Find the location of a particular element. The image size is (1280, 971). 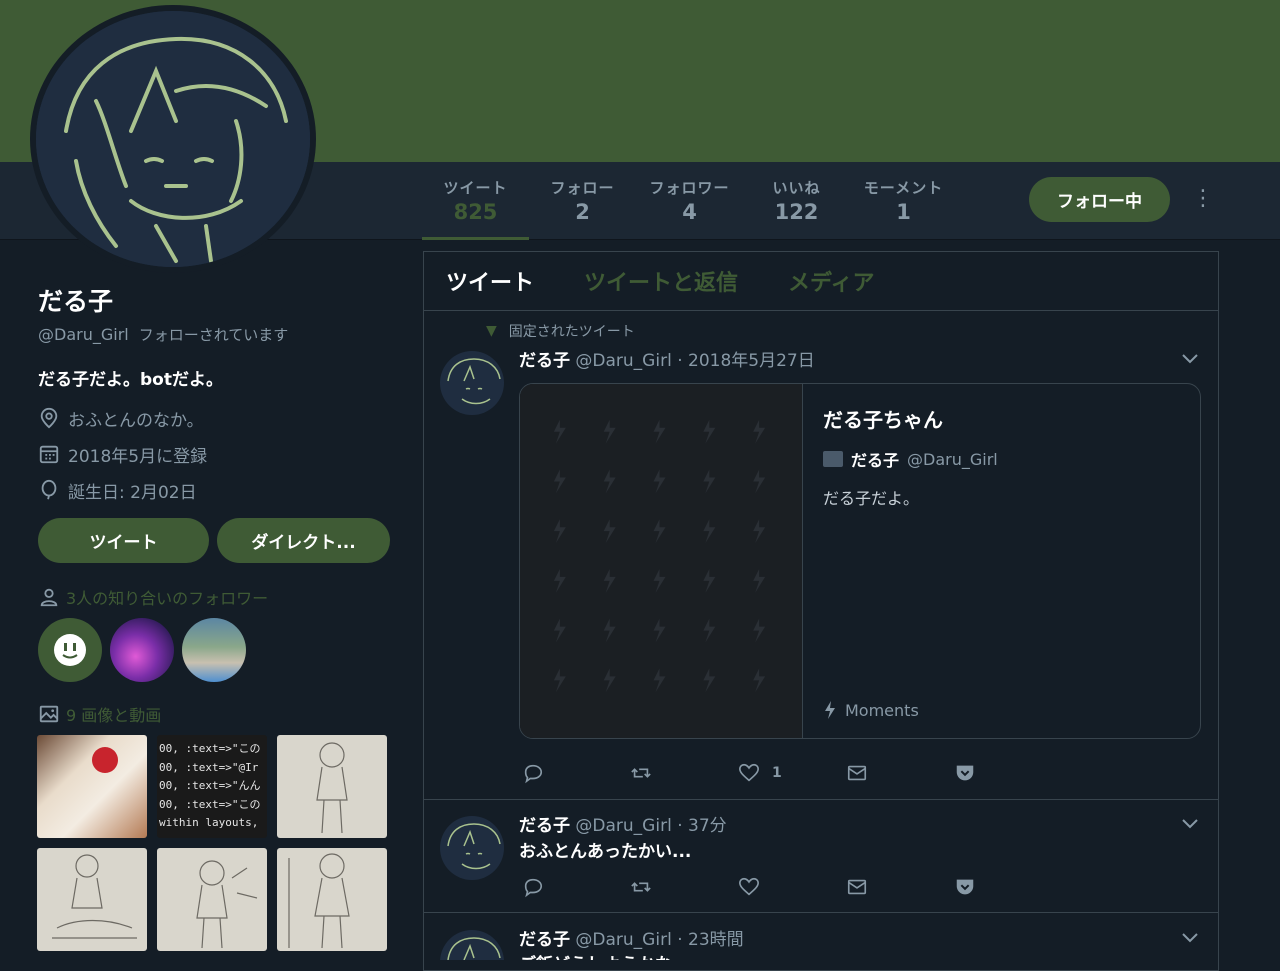

media-count-label: 9 画像と動画 is located at coordinates (114, 715).